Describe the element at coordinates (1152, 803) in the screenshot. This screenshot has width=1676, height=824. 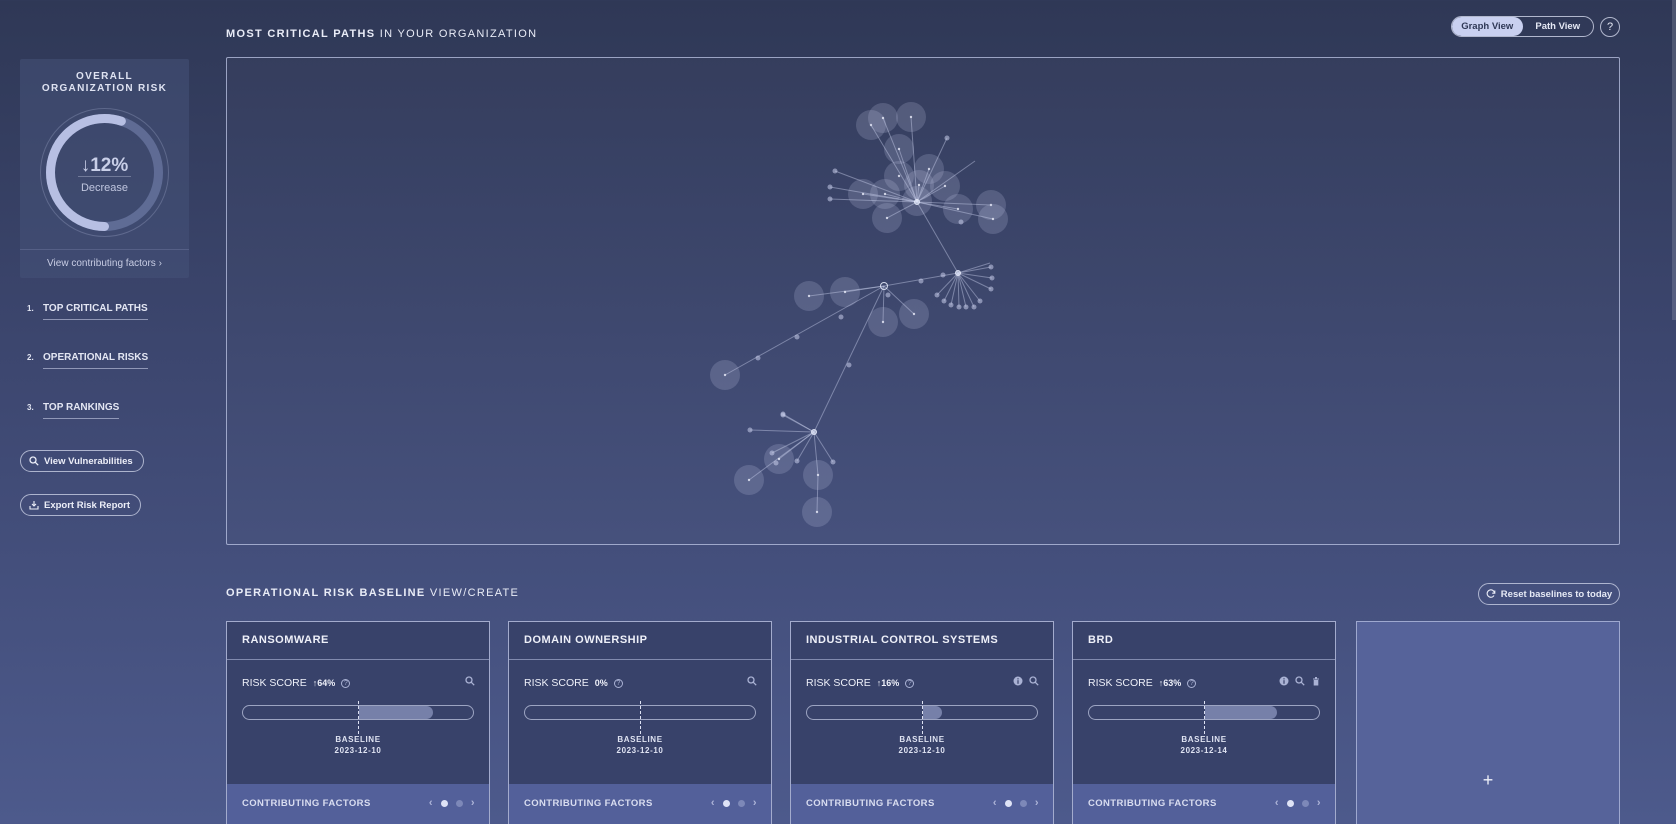
I see `contributing-factors-label: CONTRIBUTING FACTORS` at that location.